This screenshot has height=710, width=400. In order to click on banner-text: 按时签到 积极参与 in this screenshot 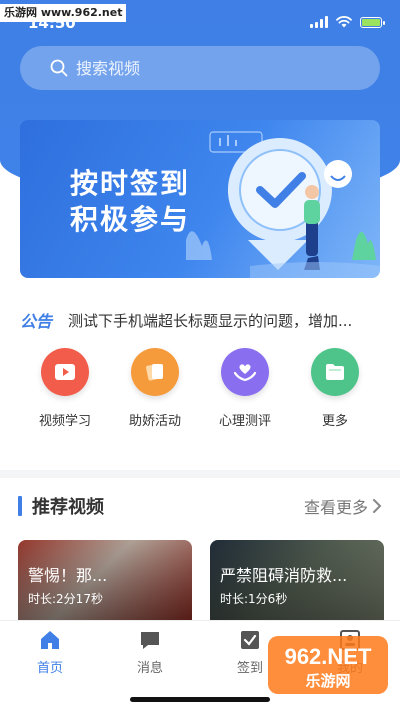, I will do `click(130, 202)`.